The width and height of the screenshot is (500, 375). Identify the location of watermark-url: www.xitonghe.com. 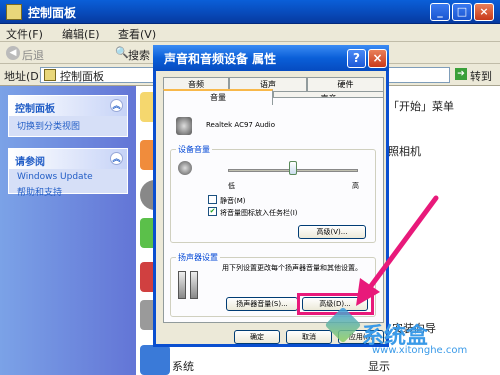
(420, 350).